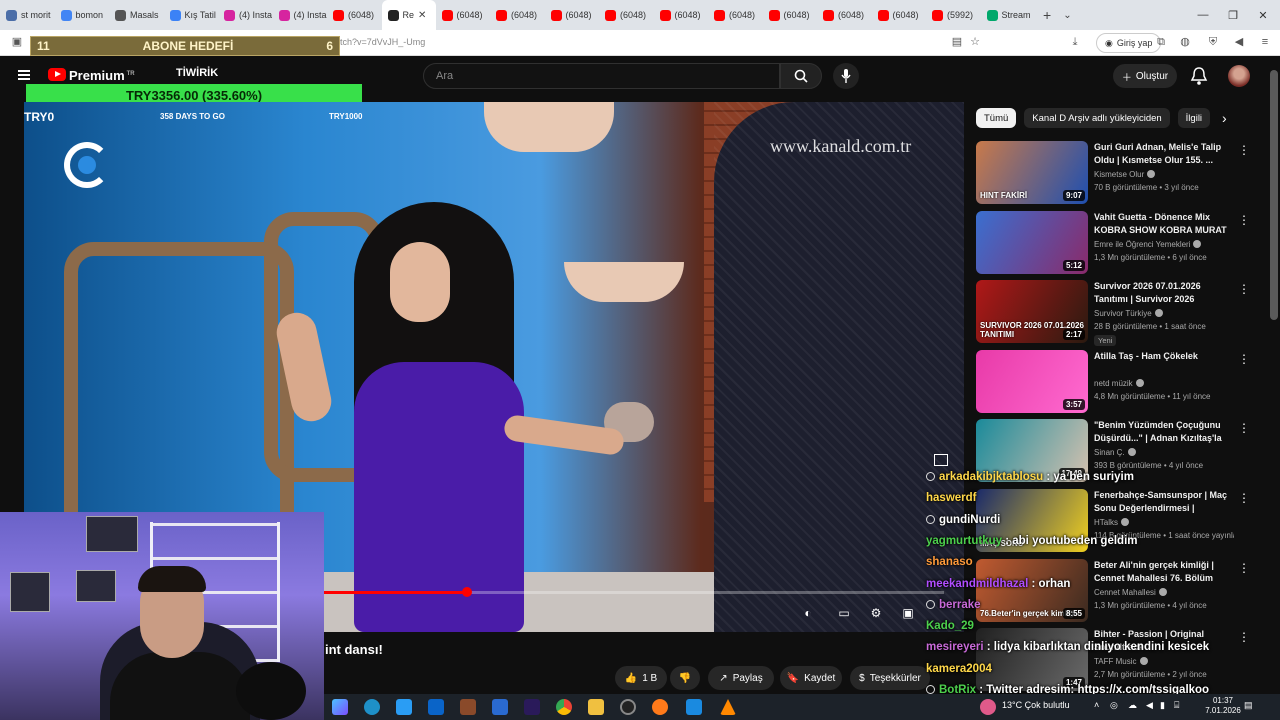 This screenshot has height=720, width=1280. I want to click on tray-network-icon: ⌸, so click(1176, 705).